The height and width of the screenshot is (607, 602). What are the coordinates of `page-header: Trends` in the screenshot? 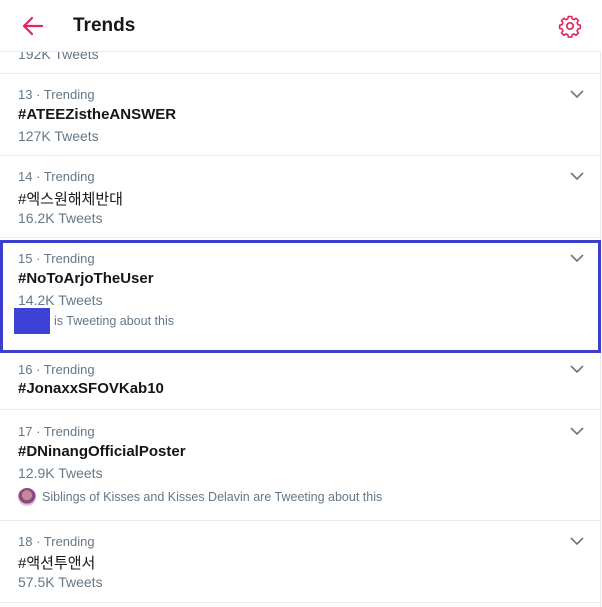 It's located at (300, 26).